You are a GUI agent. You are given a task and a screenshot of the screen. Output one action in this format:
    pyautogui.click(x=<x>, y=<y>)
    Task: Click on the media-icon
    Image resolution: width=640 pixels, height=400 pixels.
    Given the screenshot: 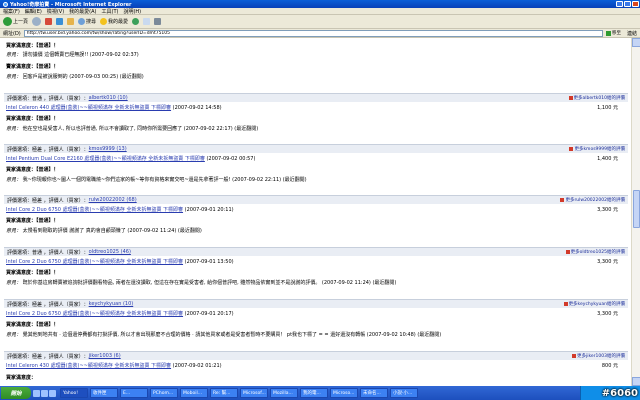 What is the action you would take?
    pyautogui.click(x=52, y=393)
    